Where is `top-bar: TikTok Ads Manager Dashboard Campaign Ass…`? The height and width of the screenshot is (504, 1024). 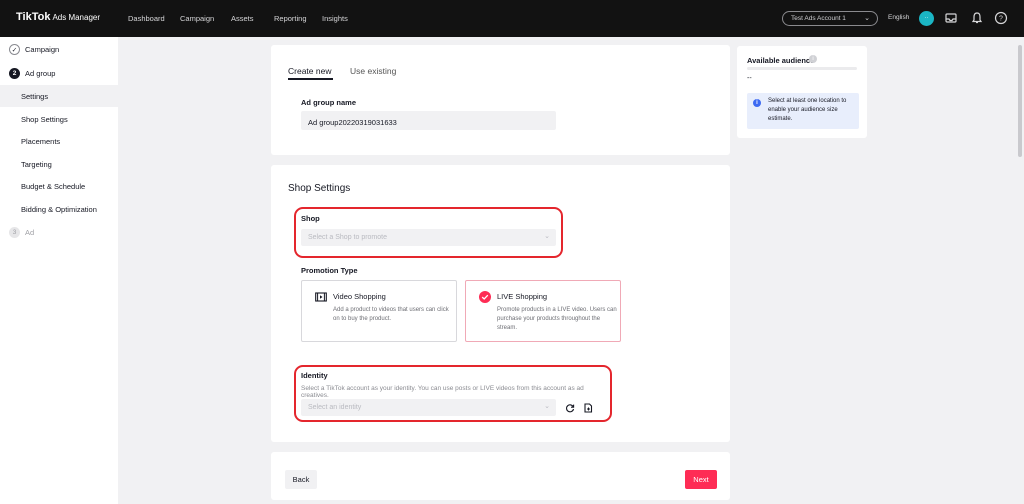
top-bar: TikTok Ads Manager Dashboard Campaign Ass… is located at coordinates (512, 18).